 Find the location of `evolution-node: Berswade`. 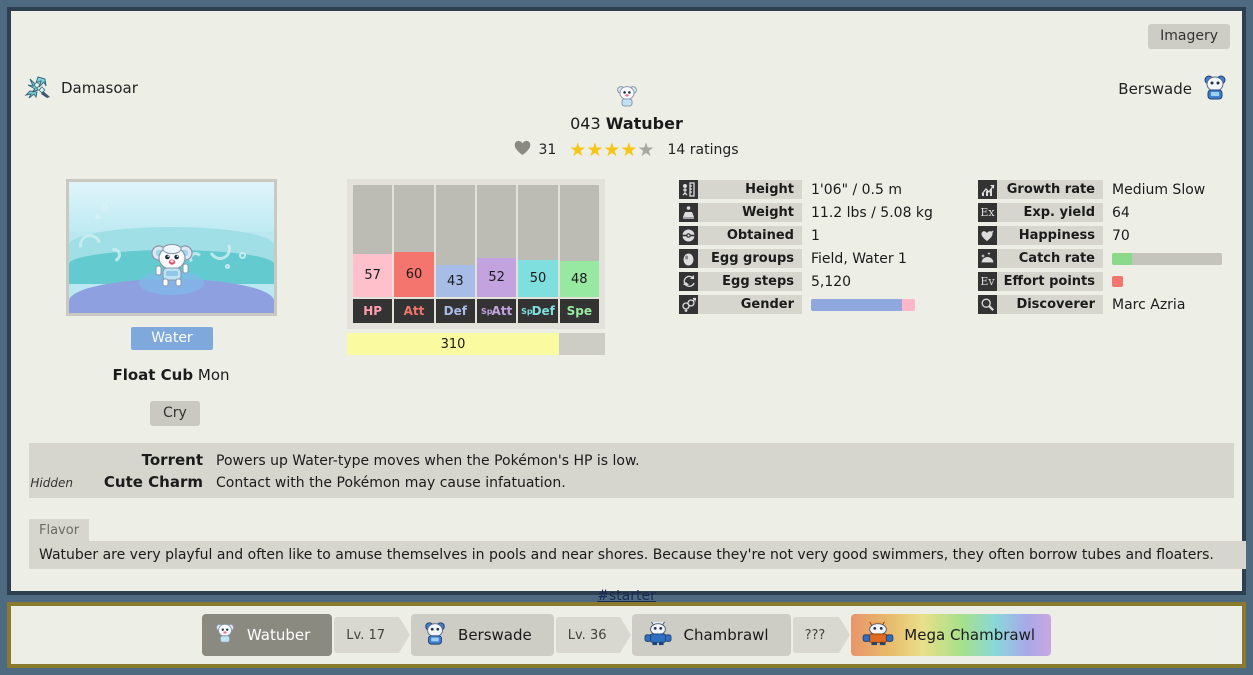

evolution-node: Berswade is located at coordinates (482, 635).